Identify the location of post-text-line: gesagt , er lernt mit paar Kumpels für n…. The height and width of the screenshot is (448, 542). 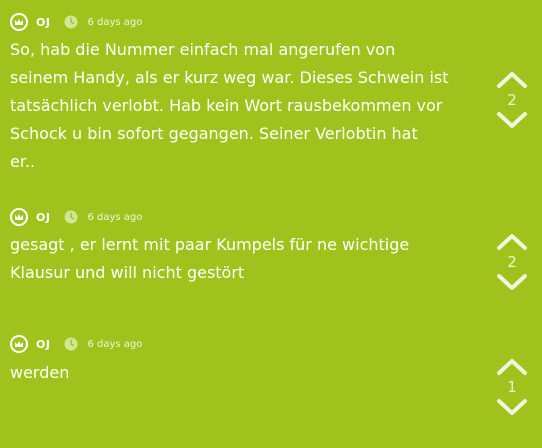
(210, 244).